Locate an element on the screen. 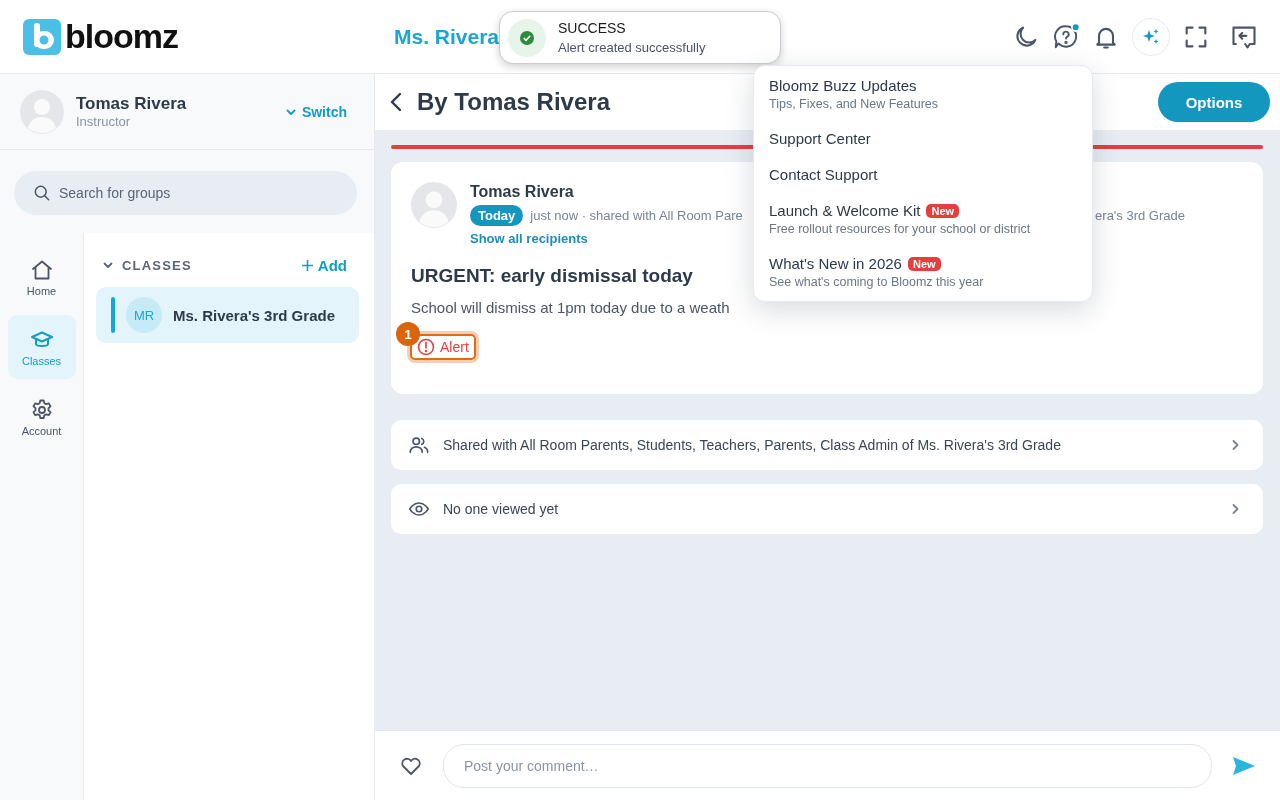 This screenshot has height=800, width=1280. menu-item: Contact Support is located at coordinates (923, 173).